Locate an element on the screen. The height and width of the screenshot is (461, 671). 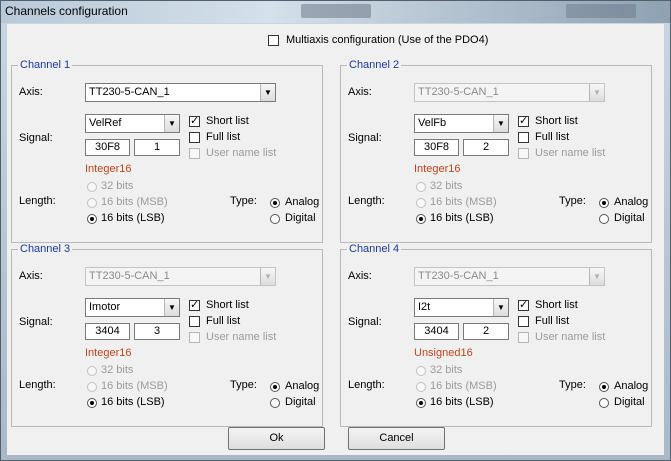
title-bar: Channels configuration is located at coordinates (335, 12).